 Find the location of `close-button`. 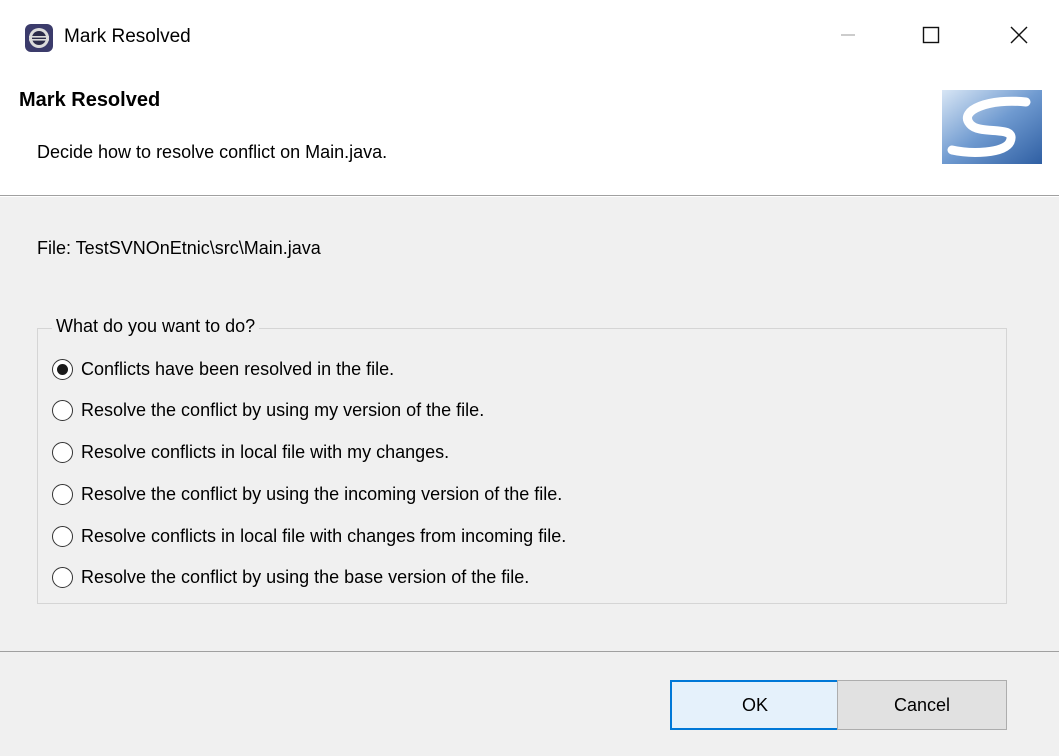

close-button is located at coordinates (1019, 35).